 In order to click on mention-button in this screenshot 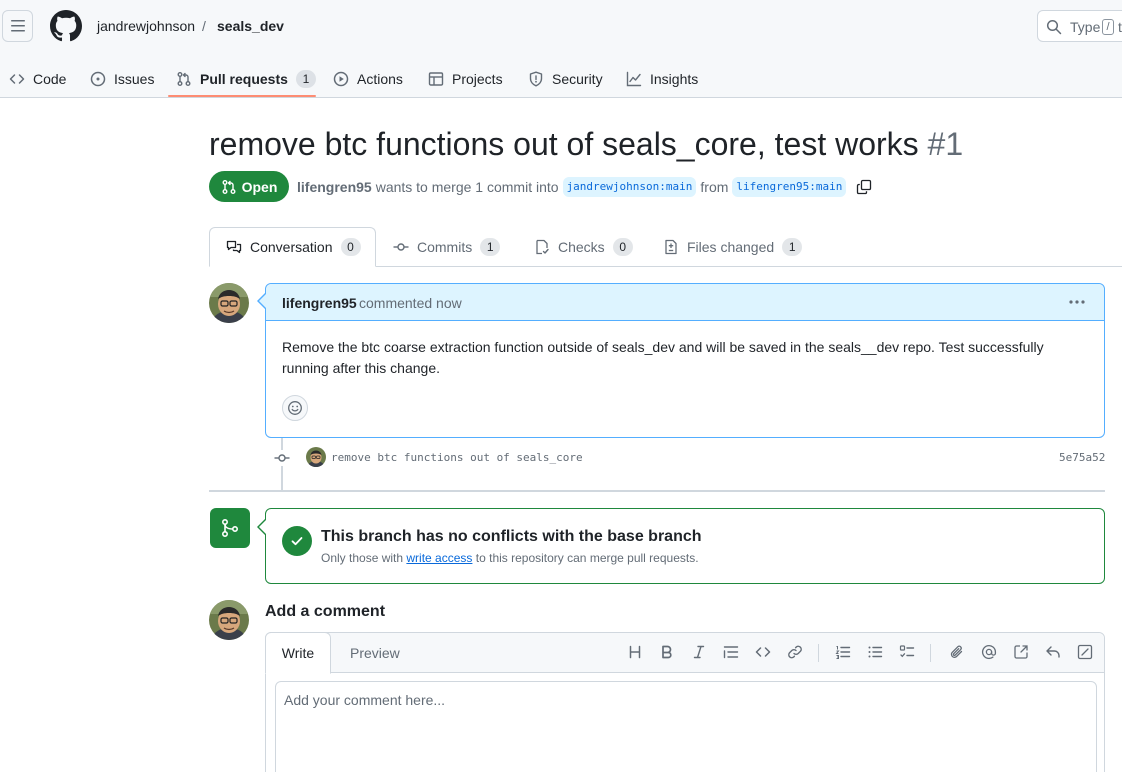, I will do `click(989, 652)`.